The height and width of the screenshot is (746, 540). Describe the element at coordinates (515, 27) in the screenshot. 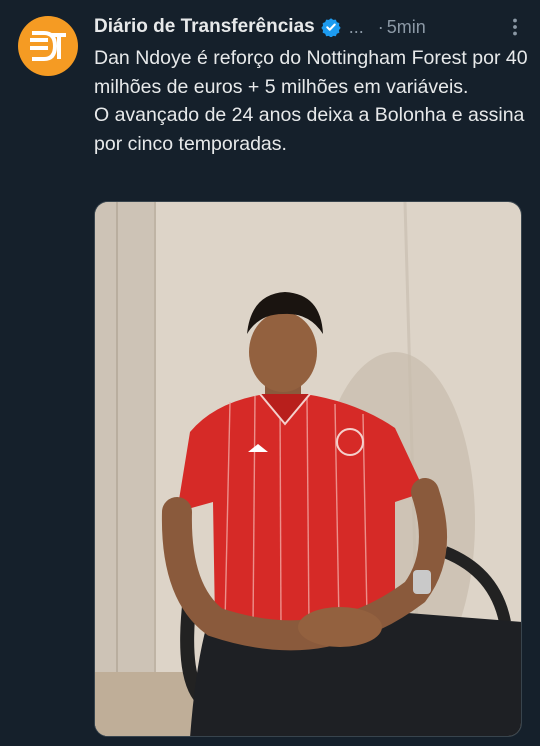

I see `more-options-icon` at that location.